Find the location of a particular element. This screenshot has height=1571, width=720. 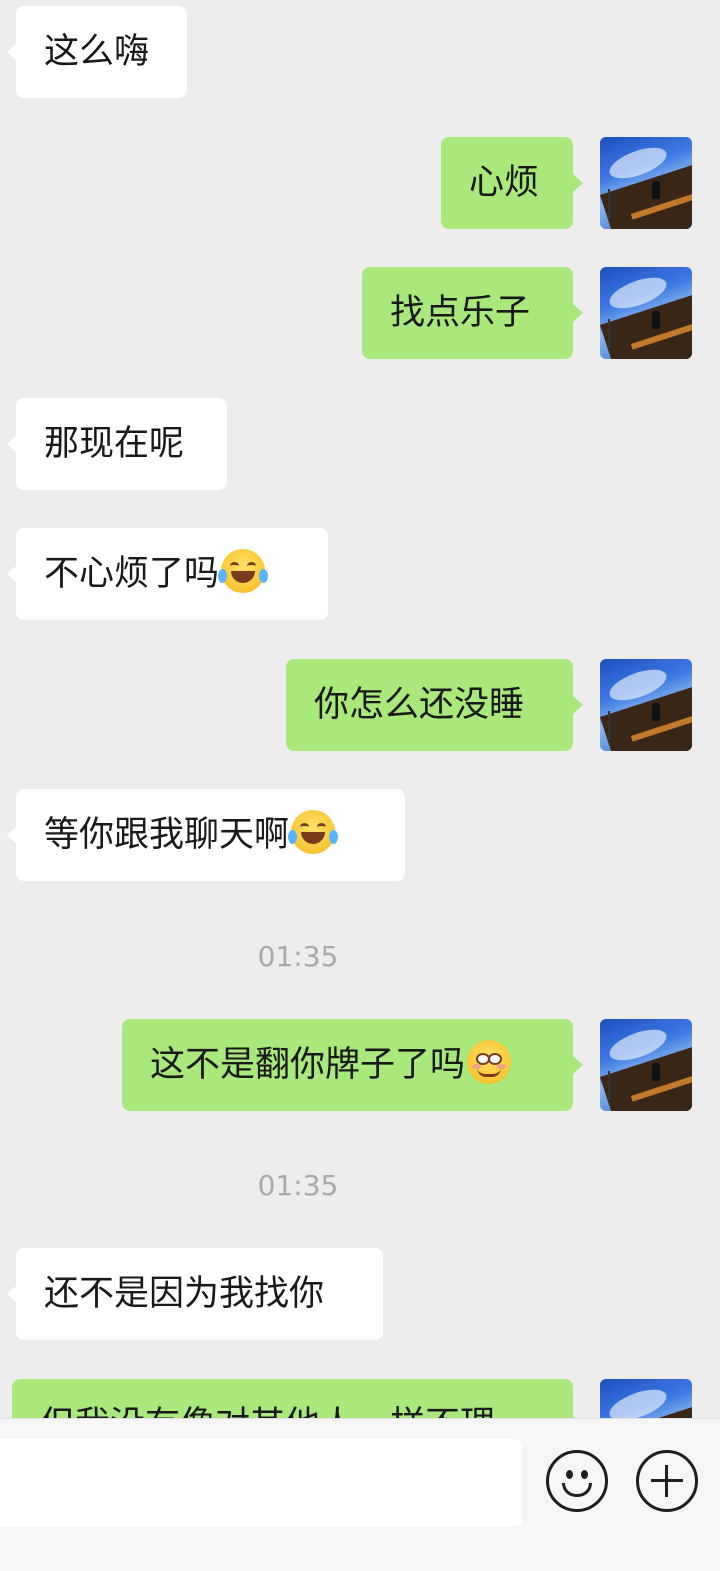

smile-icon is located at coordinates (577, 1481).